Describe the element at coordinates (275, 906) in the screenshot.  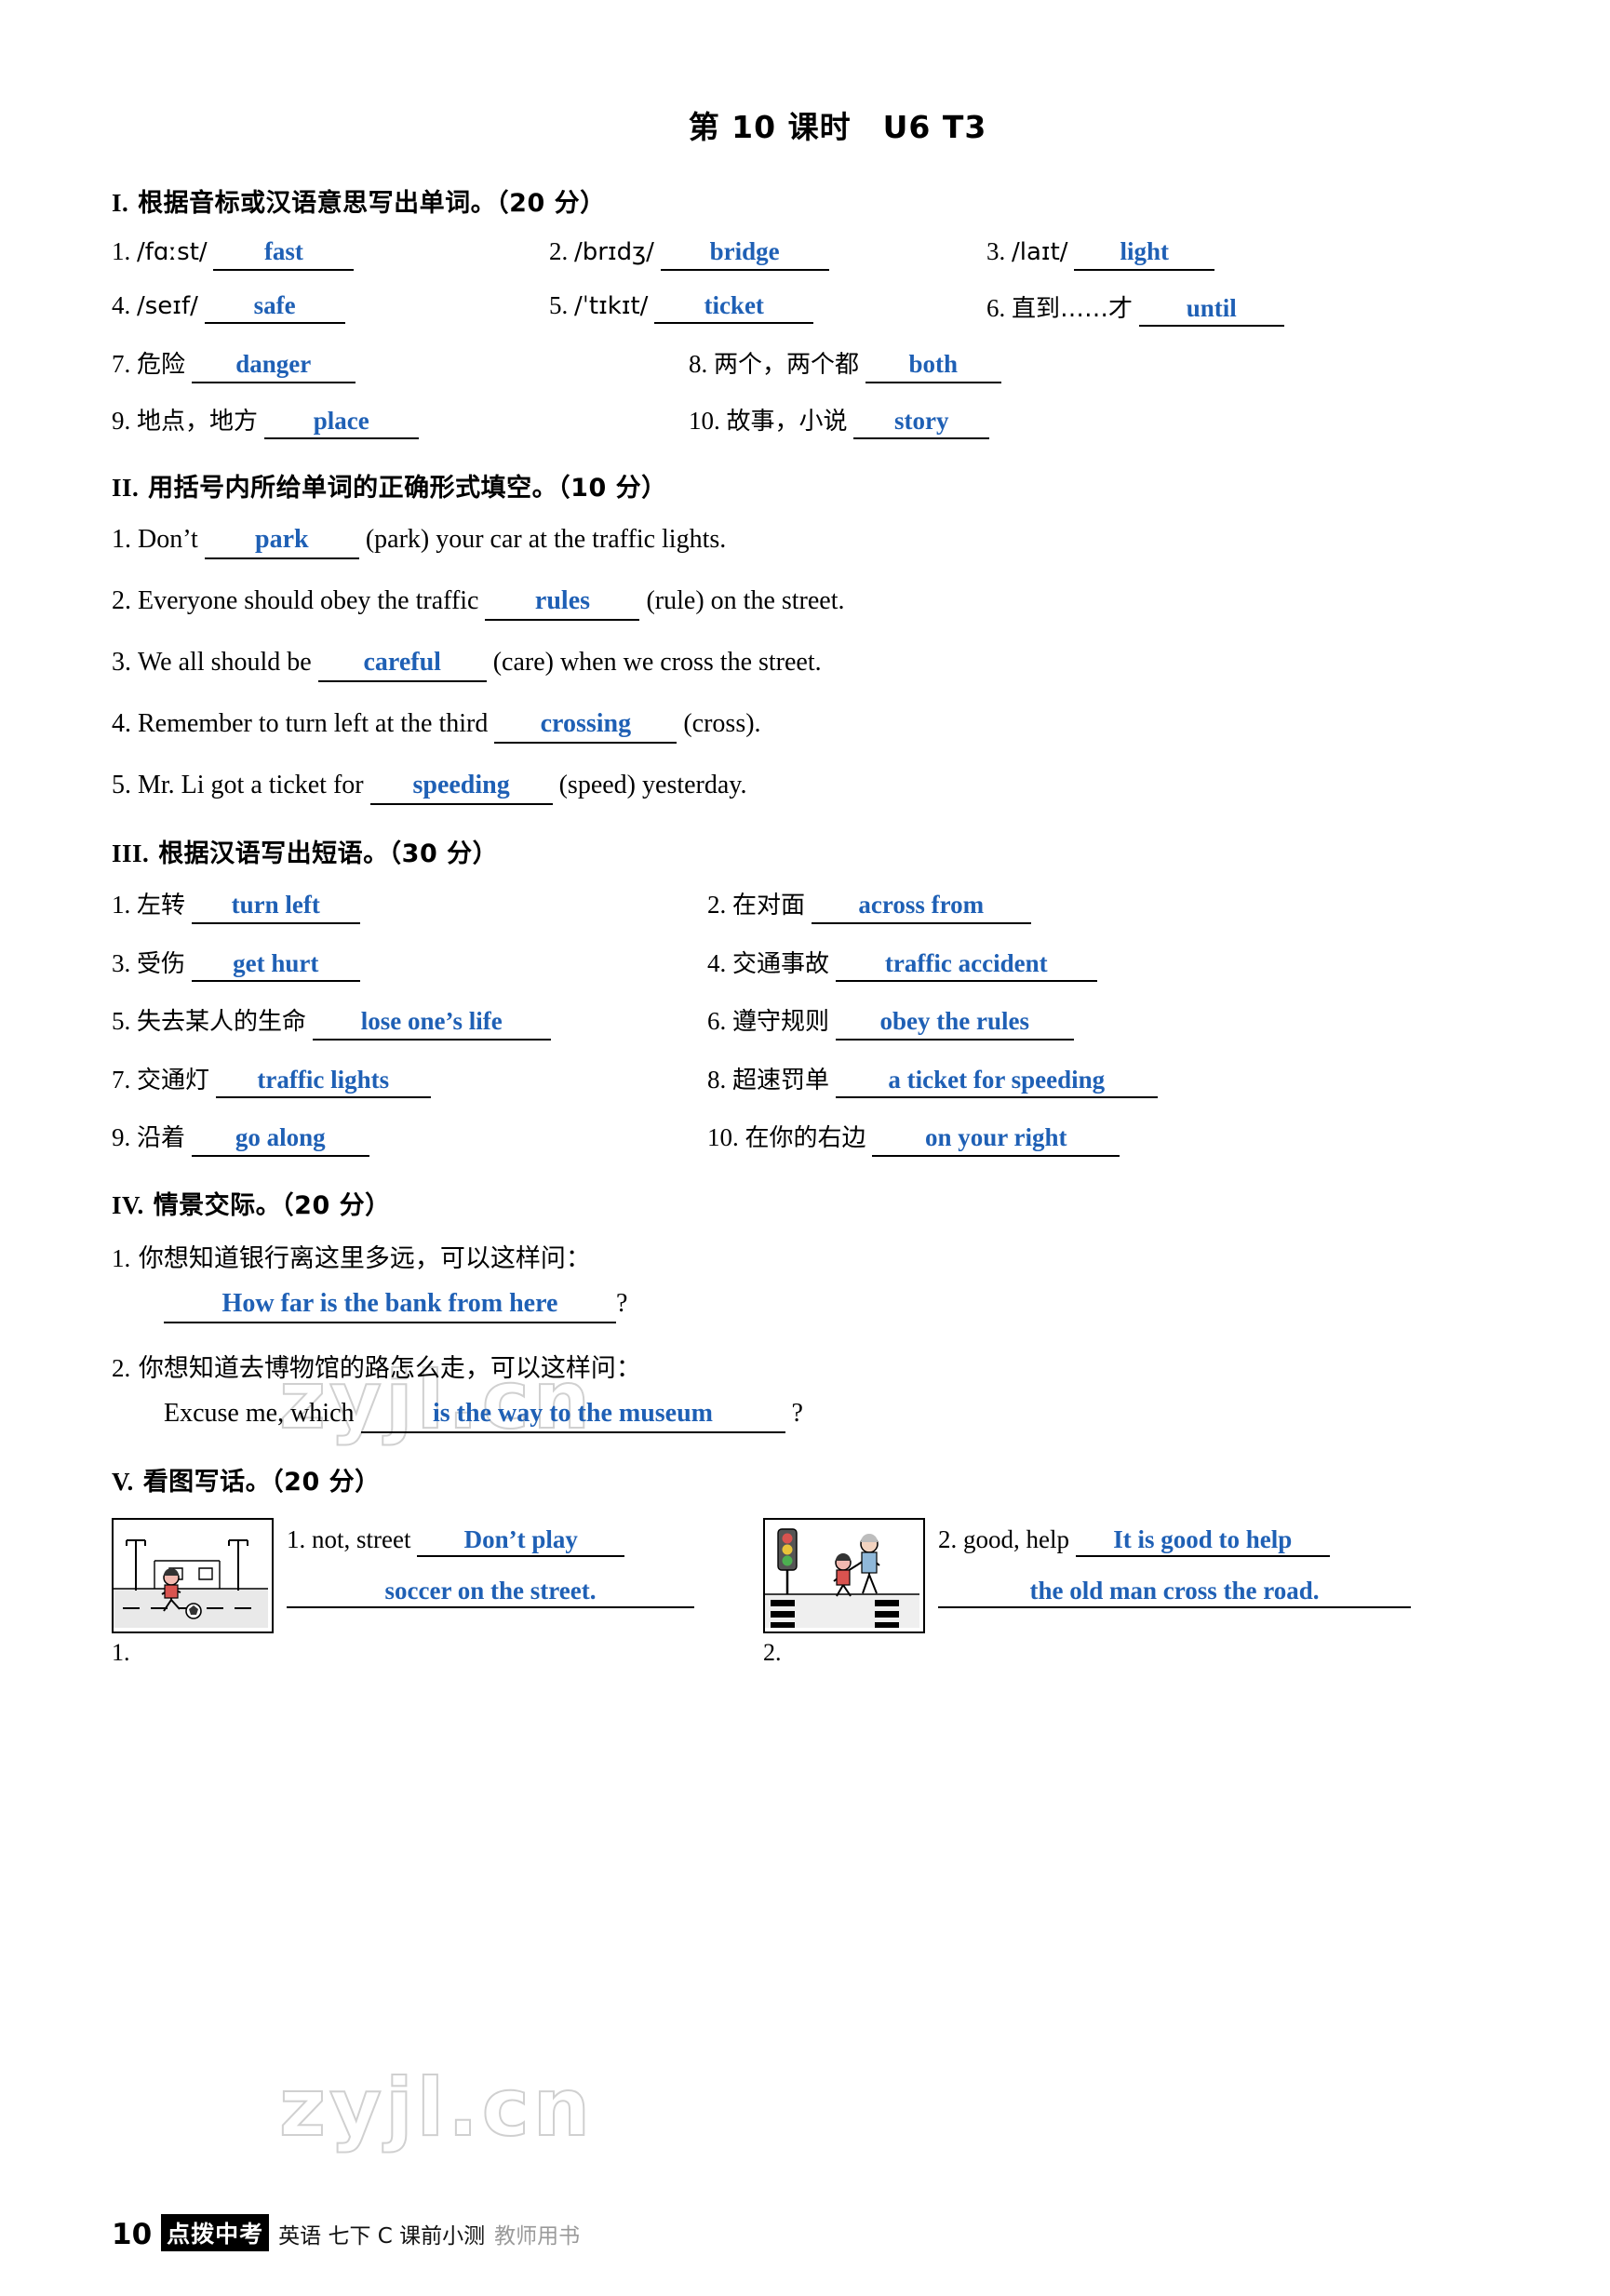
I see `answer-blank: turn left` at that location.